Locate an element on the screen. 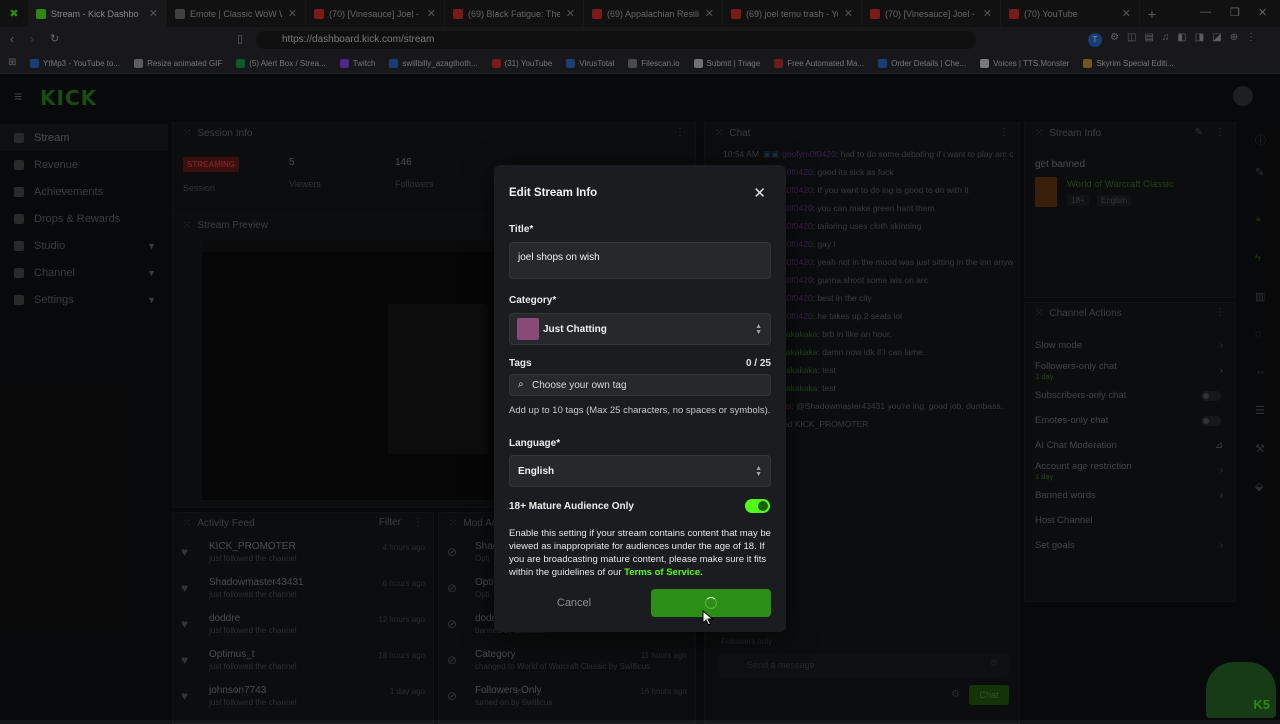 The image size is (1280, 724). tags-count: 0 / 25 is located at coordinates (758, 363).